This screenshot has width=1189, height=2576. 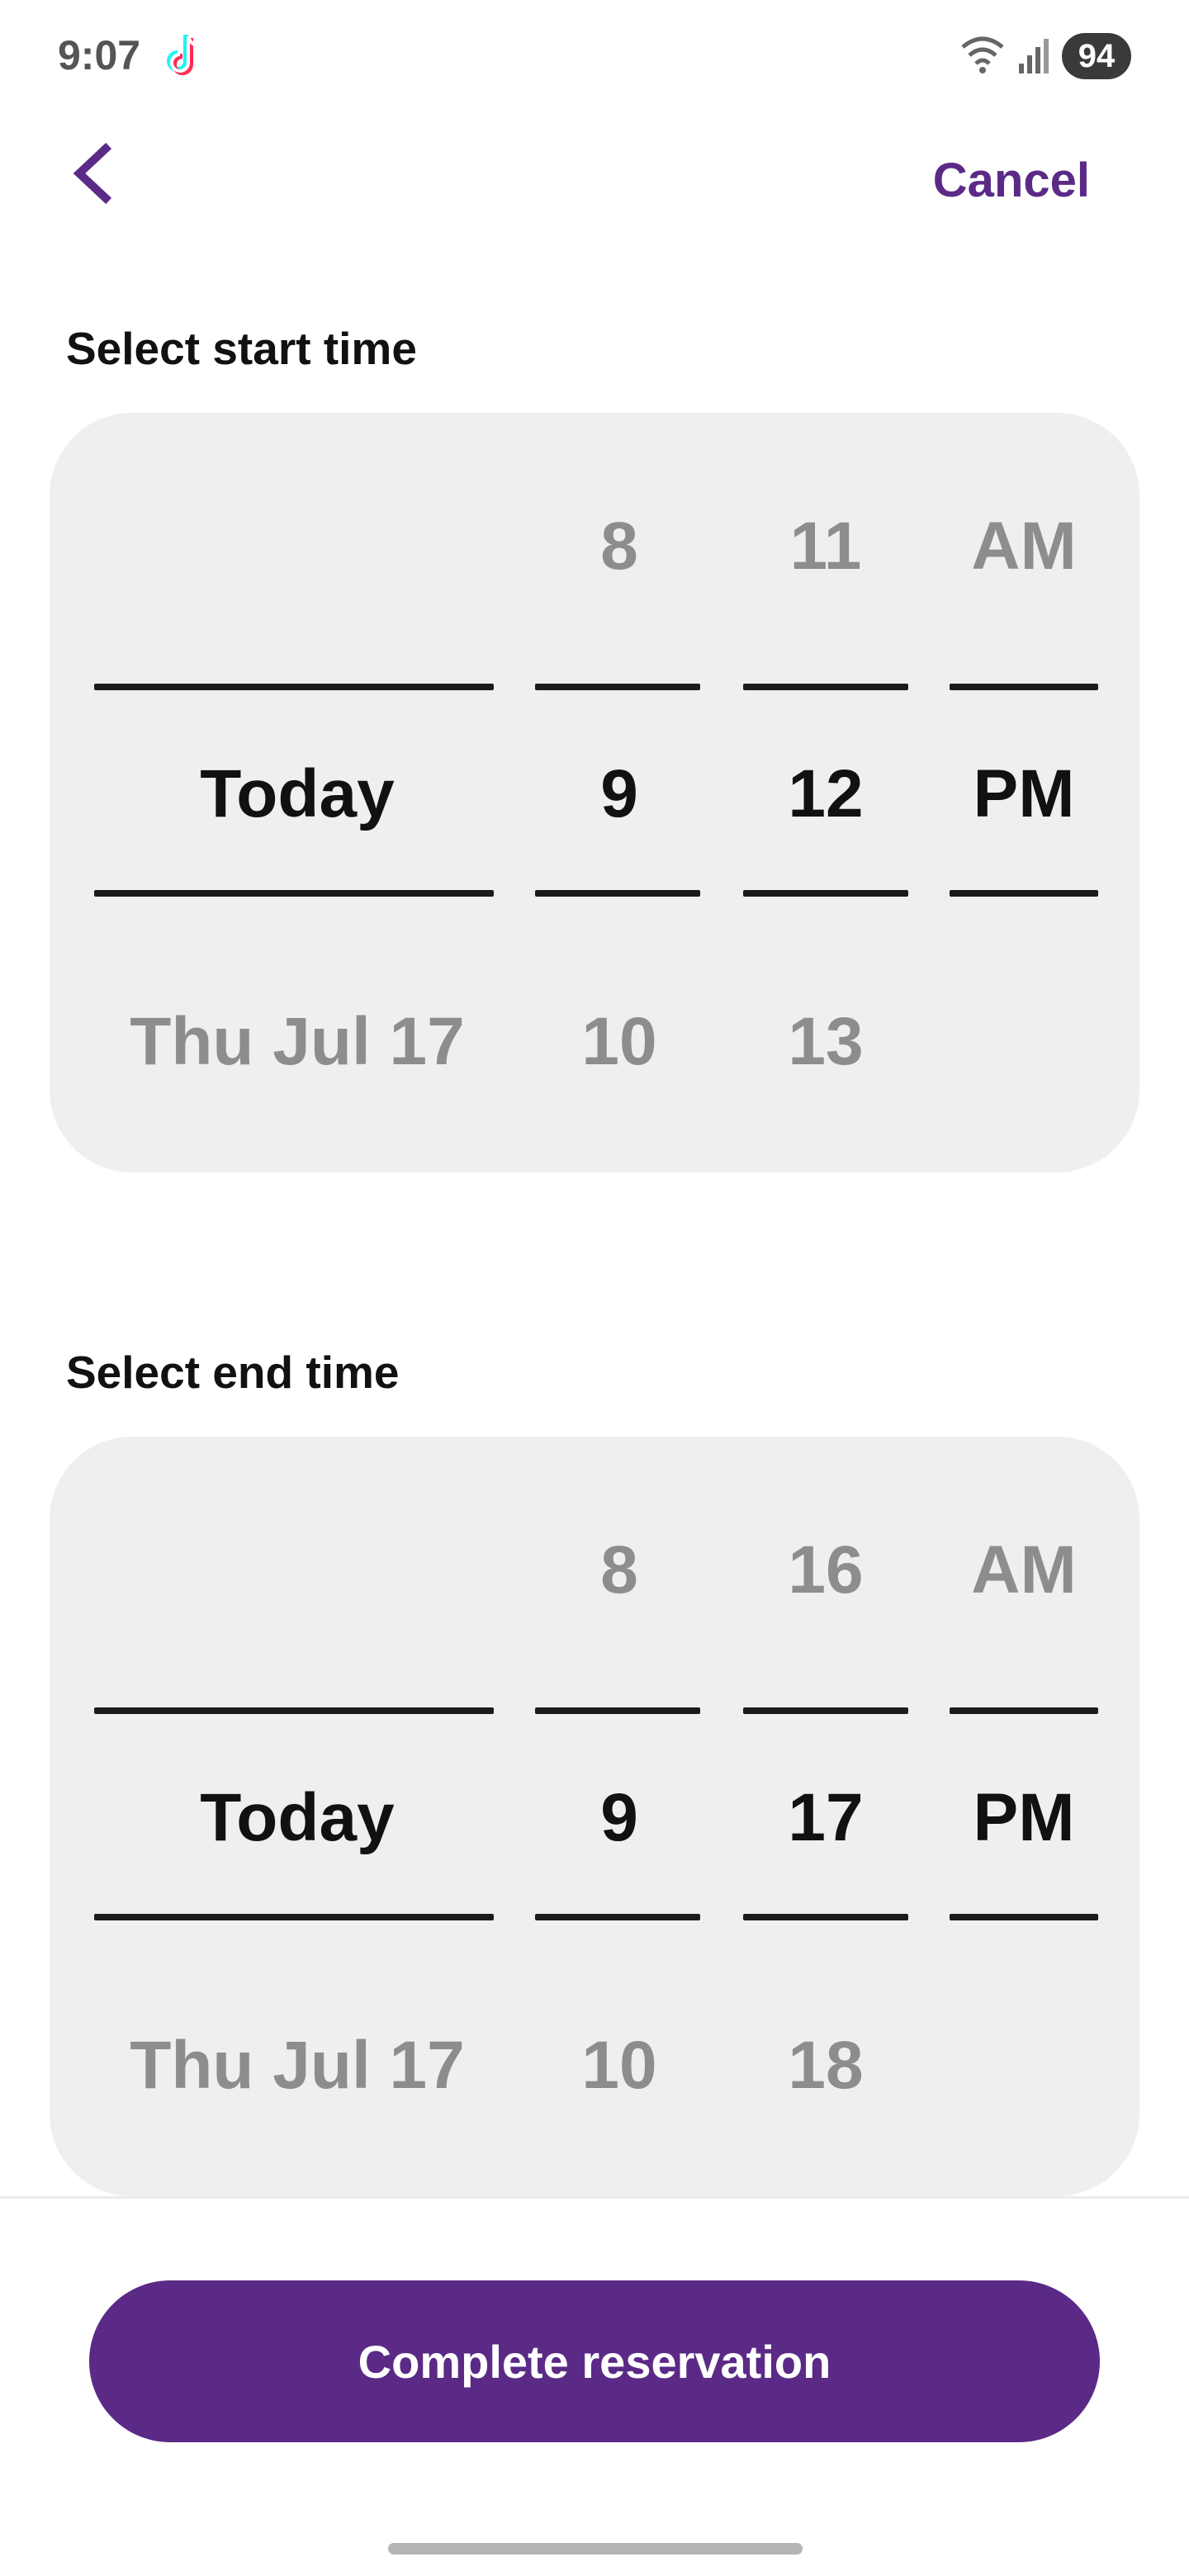 I want to click on start-day-top-line, so click(x=294, y=687).